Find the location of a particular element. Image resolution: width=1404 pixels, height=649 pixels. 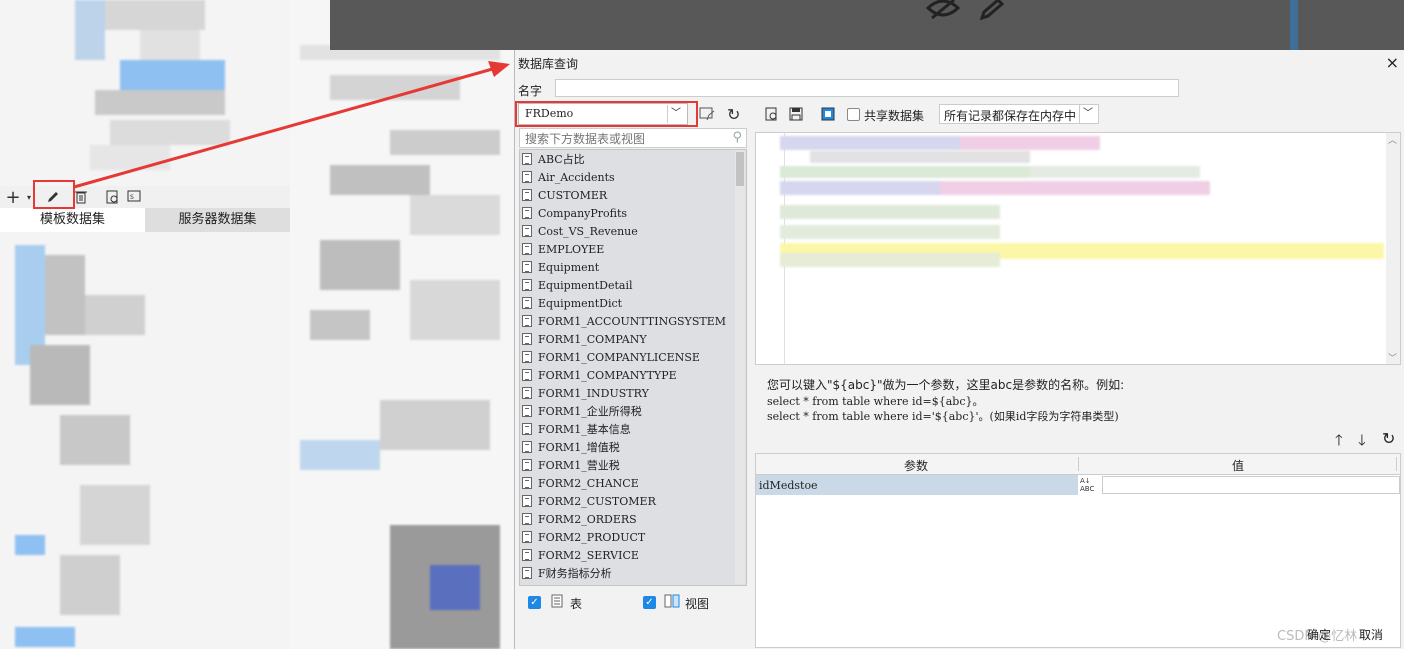

format-icon is located at coordinates (828, 115).